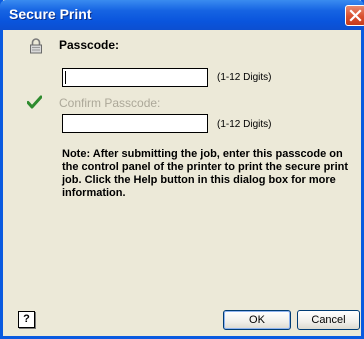 The image size is (364, 339). What do you see at coordinates (328, 320) in the screenshot?
I see `cancel-button: Cancel` at bounding box center [328, 320].